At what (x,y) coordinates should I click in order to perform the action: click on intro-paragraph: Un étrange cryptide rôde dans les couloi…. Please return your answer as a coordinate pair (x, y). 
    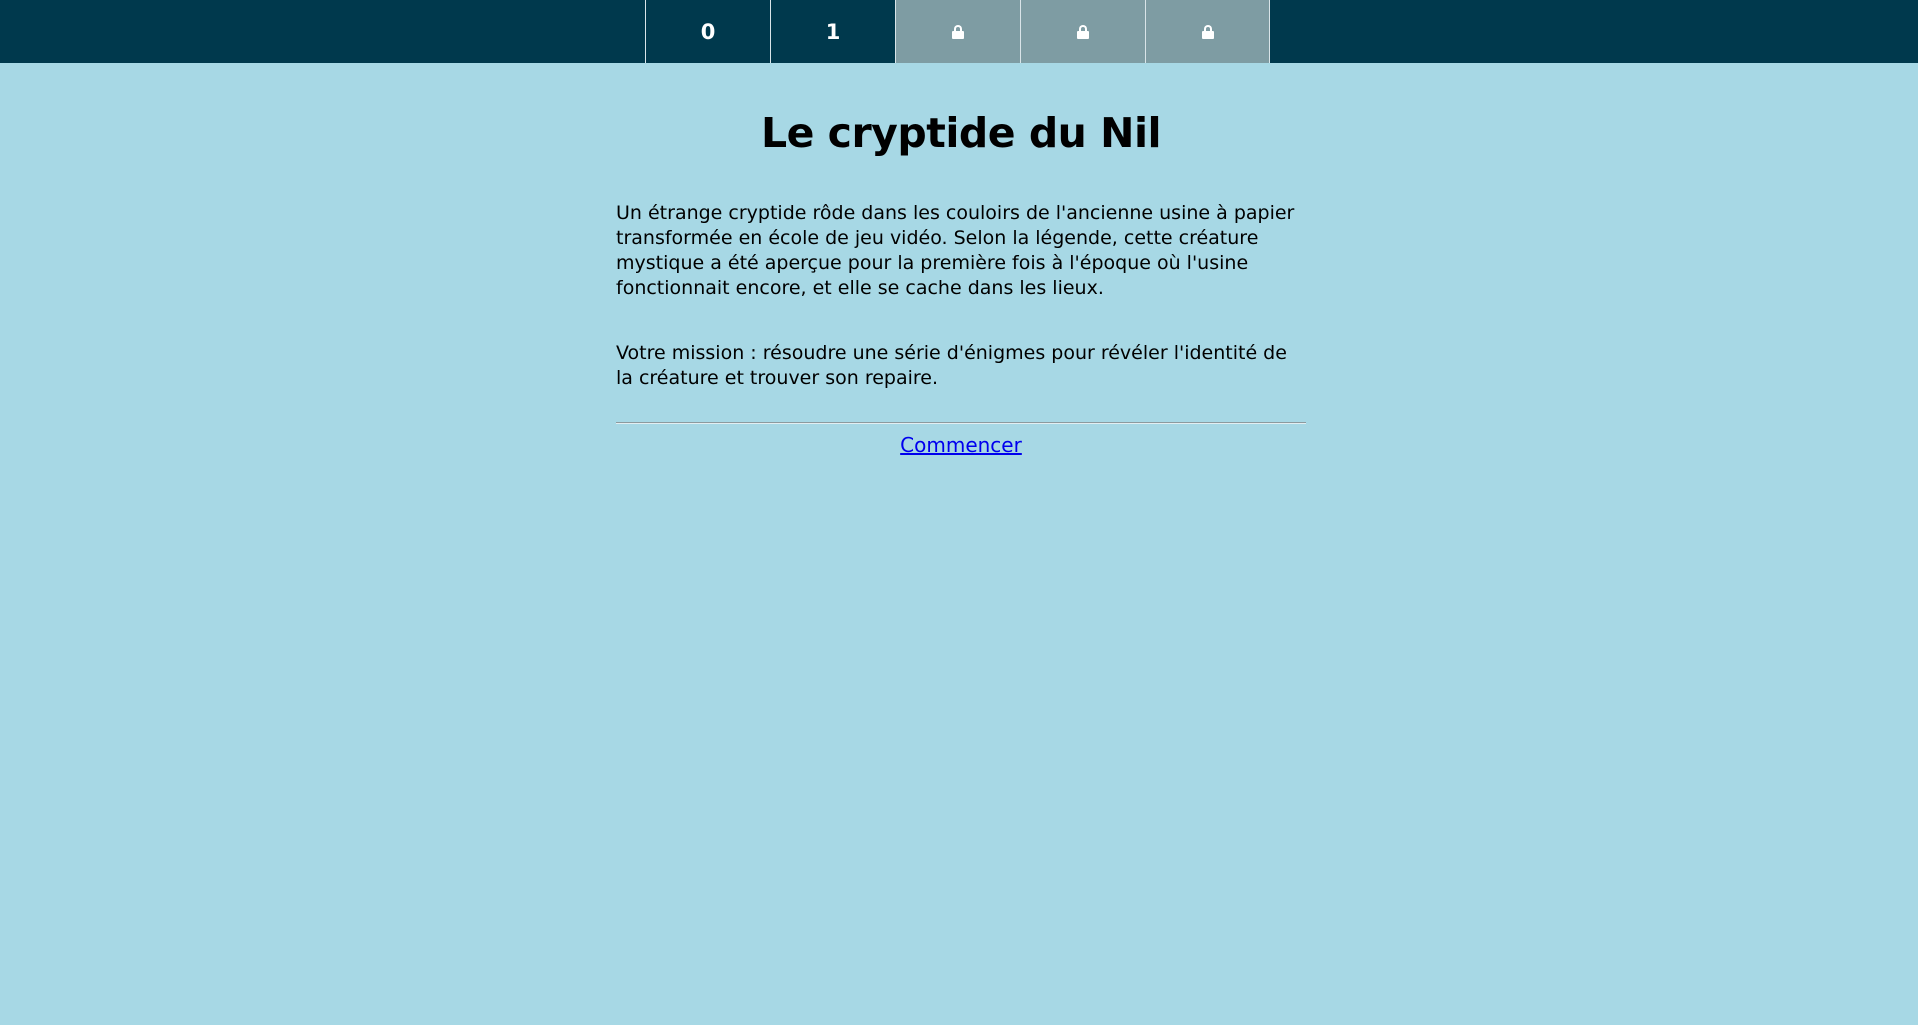
    Looking at the image, I should click on (955, 251).